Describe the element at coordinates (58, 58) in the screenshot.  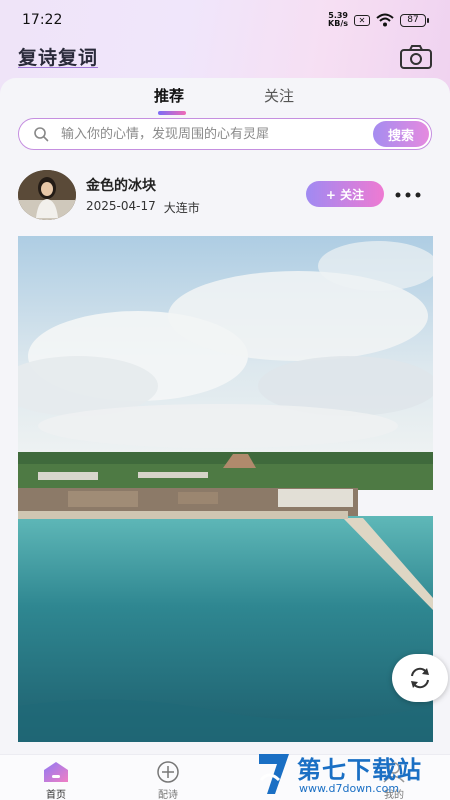
I see `app-title: 复诗复词` at that location.